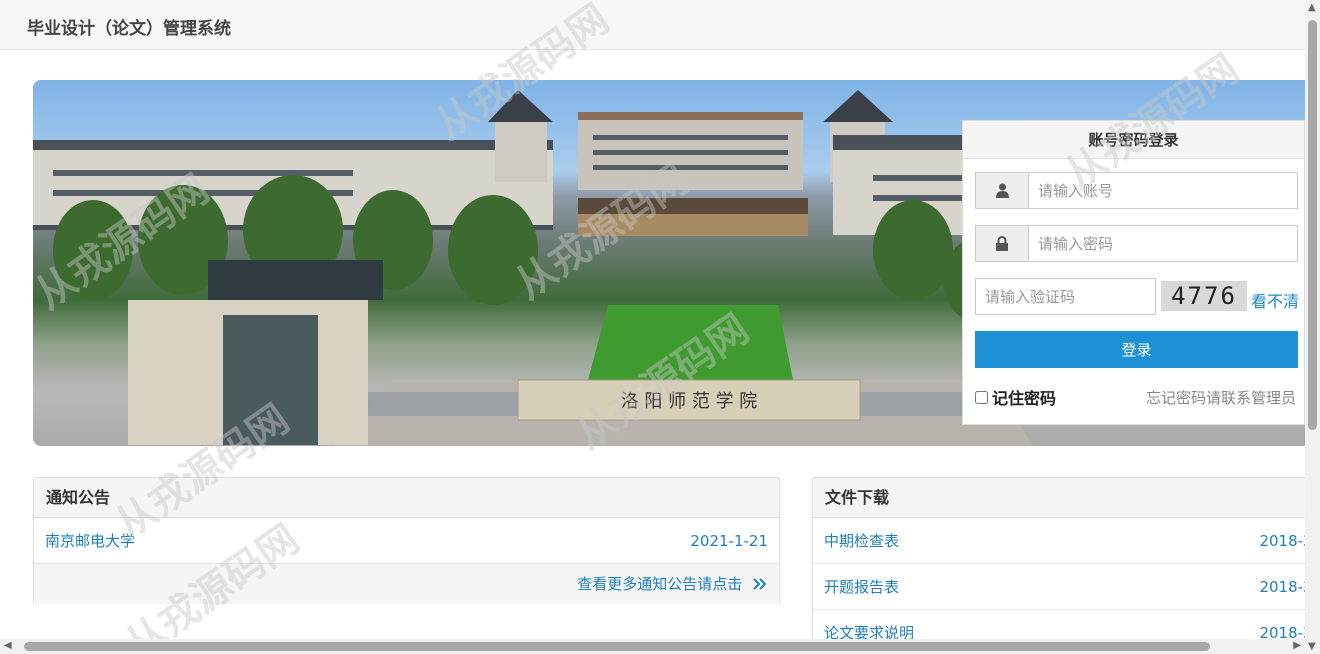 This screenshot has height=654, width=1320. I want to click on notice-more-link: 查看更多通知公告请点击, so click(406, 584).